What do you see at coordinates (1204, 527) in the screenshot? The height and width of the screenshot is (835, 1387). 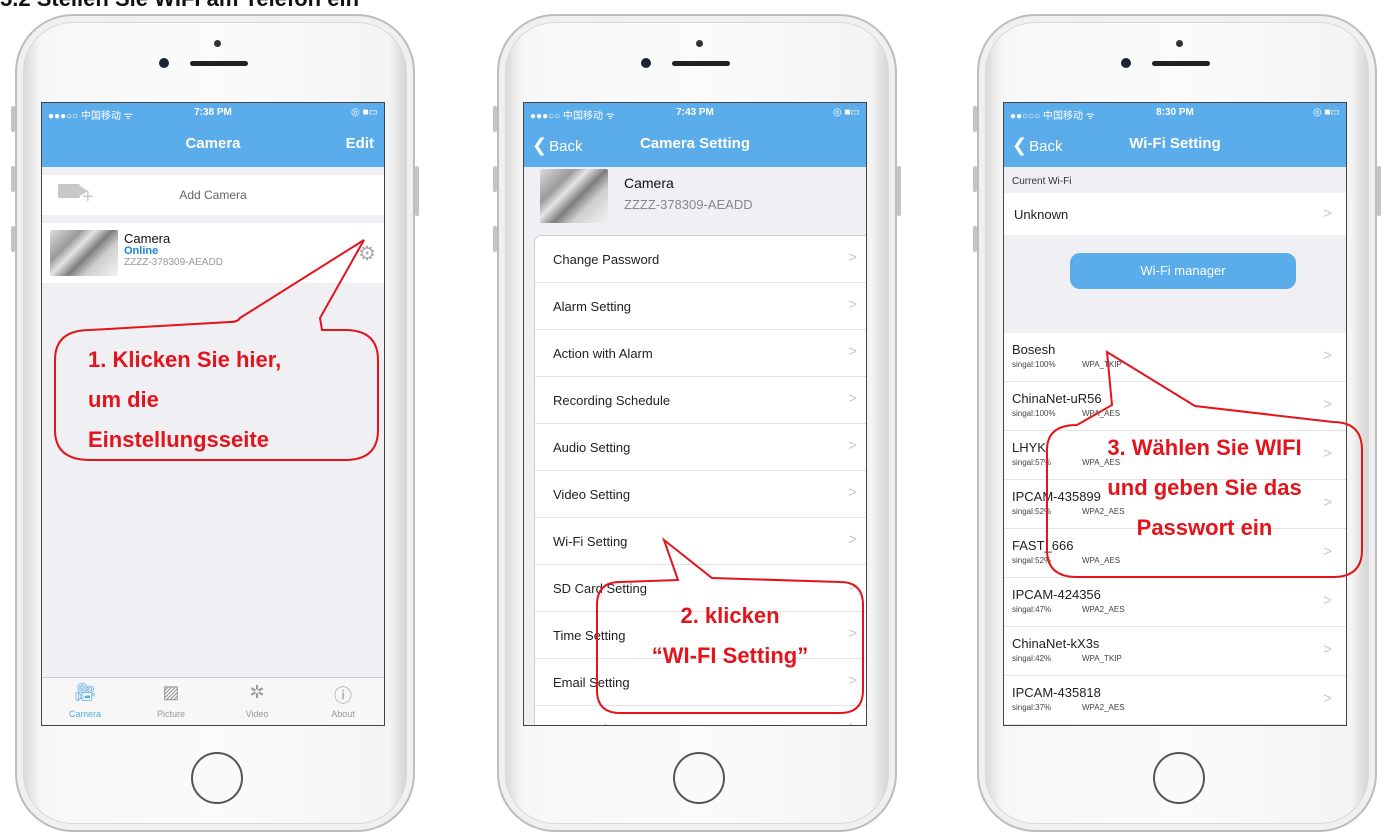 I see `callout-line: Passwort ein` at bounding box center [1204, 527].